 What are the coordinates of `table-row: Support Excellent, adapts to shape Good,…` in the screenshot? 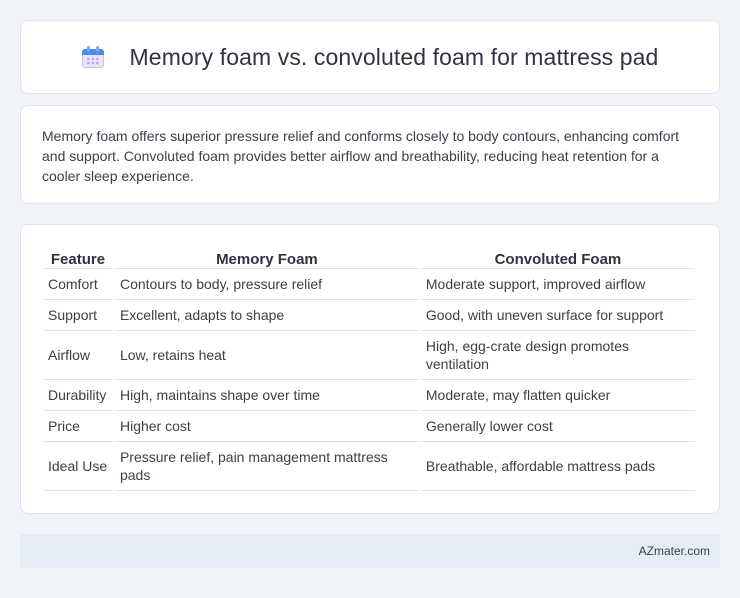 It's located at (369, 315).